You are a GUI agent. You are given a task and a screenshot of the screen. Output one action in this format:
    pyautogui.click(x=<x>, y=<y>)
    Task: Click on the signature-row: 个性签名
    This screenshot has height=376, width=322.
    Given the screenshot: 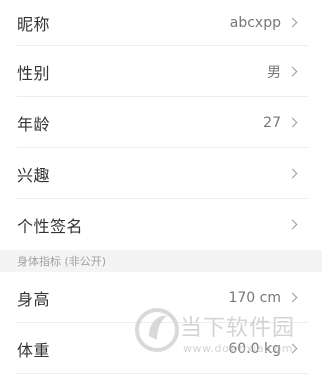 What is the action you would take?
    pyautogui.click(x=161, y=224)
    